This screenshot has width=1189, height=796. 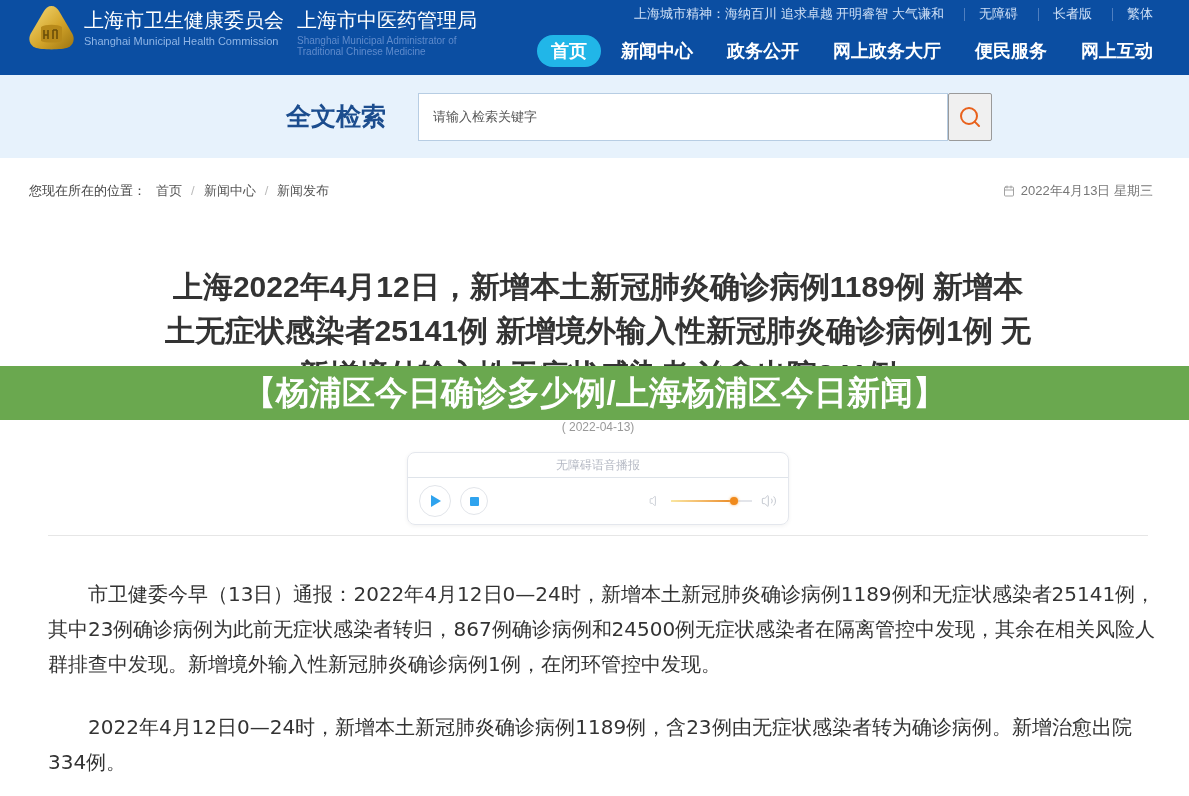 What do you see at coordinates (734, 501) in the screenshot?
I see `volume-thumb` at bounding box center [734, 501].